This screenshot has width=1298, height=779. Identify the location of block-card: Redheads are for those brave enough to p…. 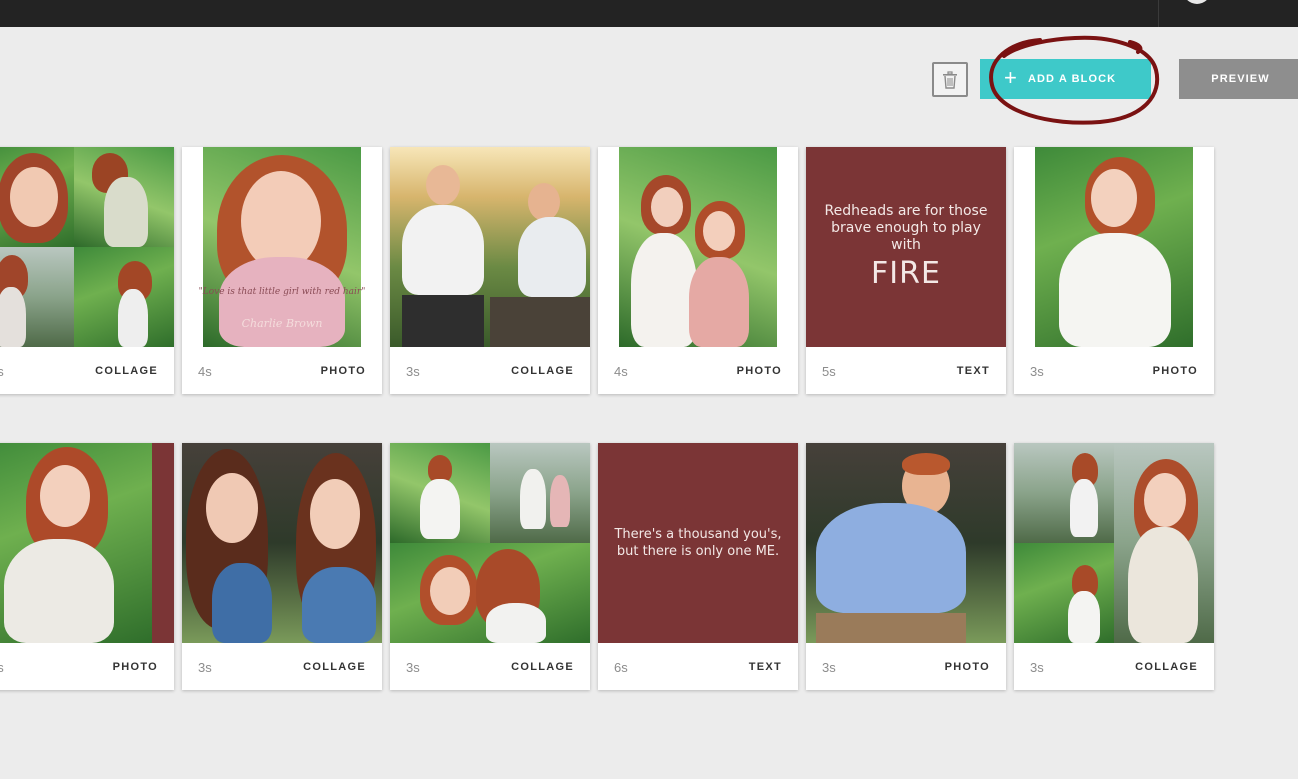
(906, 270).